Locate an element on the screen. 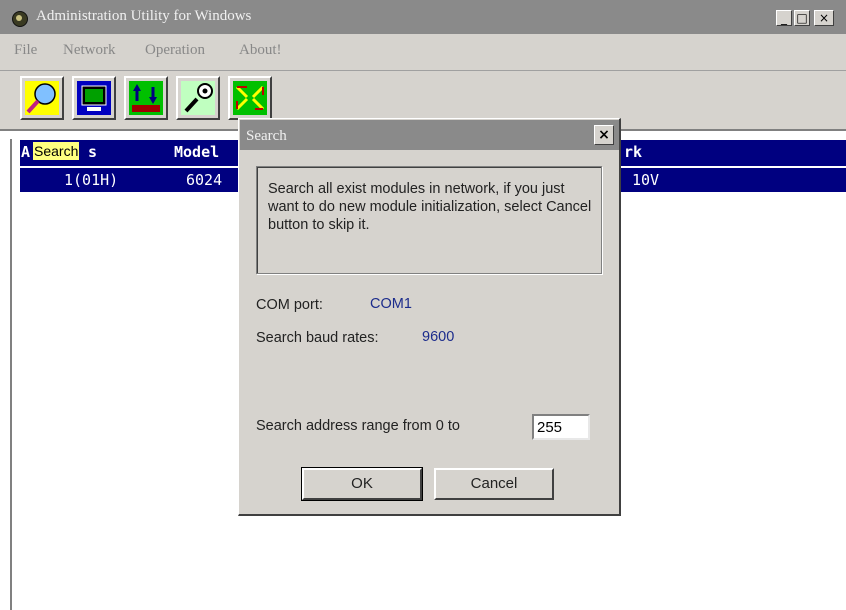 The height and width of the screenshot is (610, 846). row-model: 6024 is located at coordinates (204, 180).